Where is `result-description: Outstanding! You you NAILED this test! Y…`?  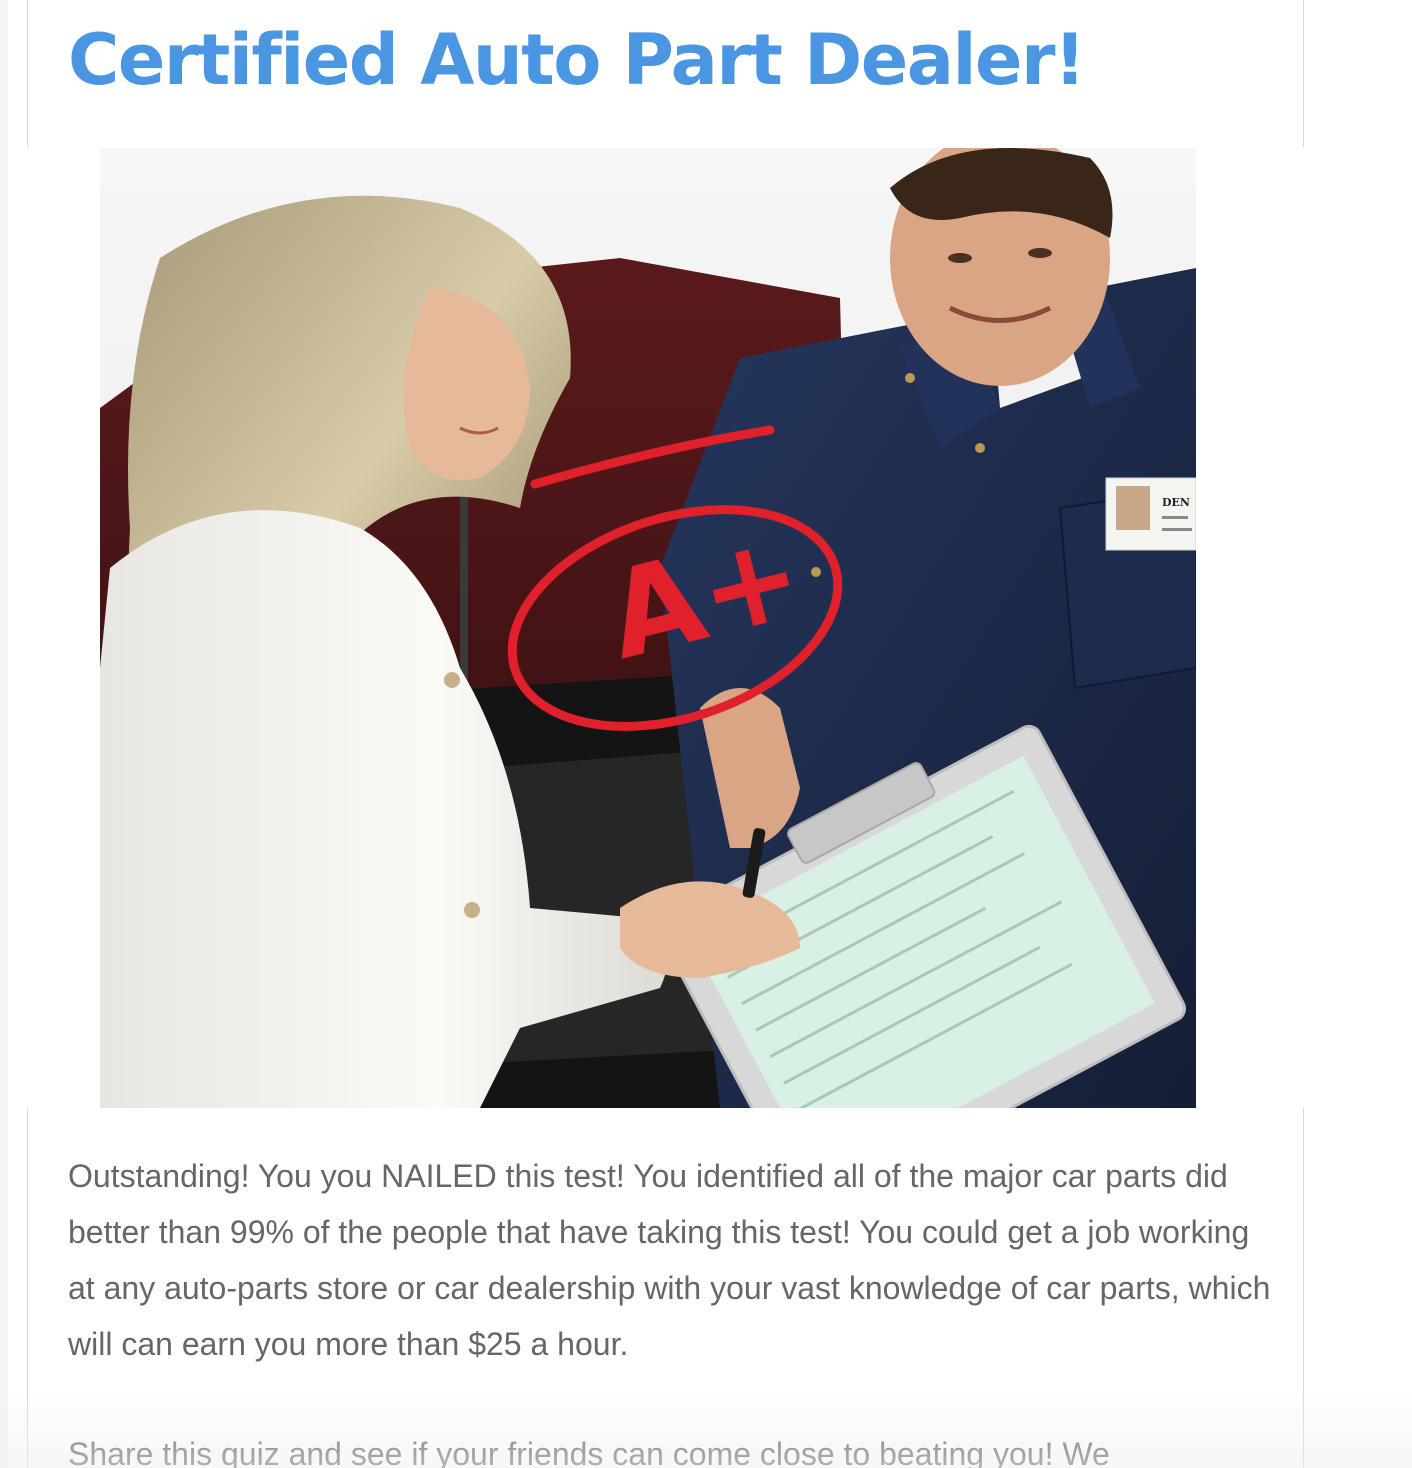
result-description: Outstanding! You you NAILED this test! Y… is located at coordinates (669, 1260).